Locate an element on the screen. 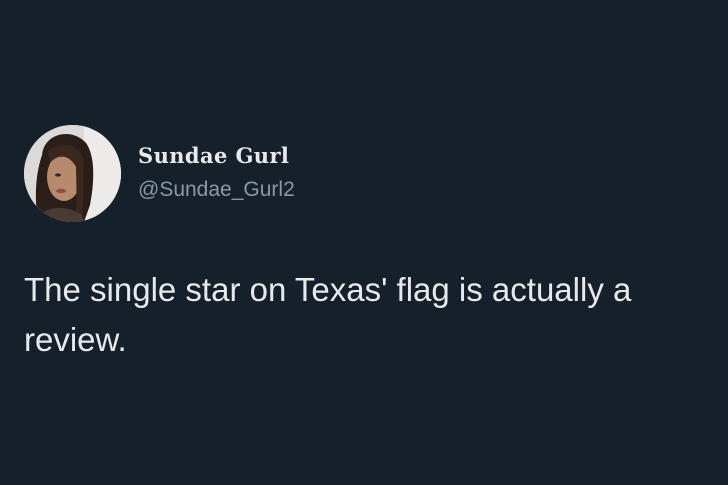 Image resolution: width=728 pixels, height=485 pixels. avatar is located at coordinates (72, 173).